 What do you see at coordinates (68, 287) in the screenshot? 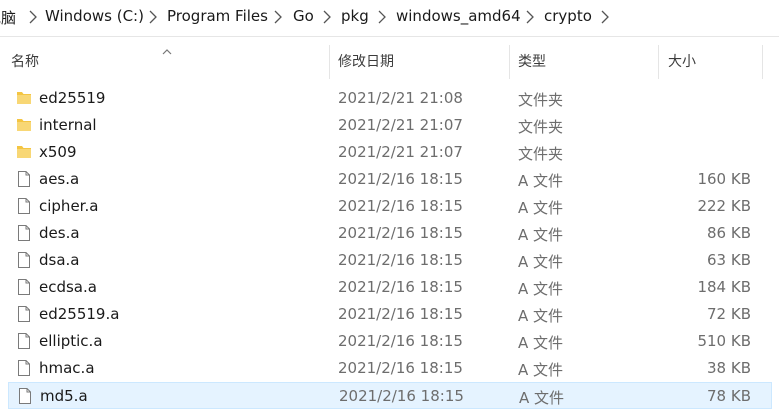
I see `file-name: ecdsa.a` at bounding box center [68, 287].